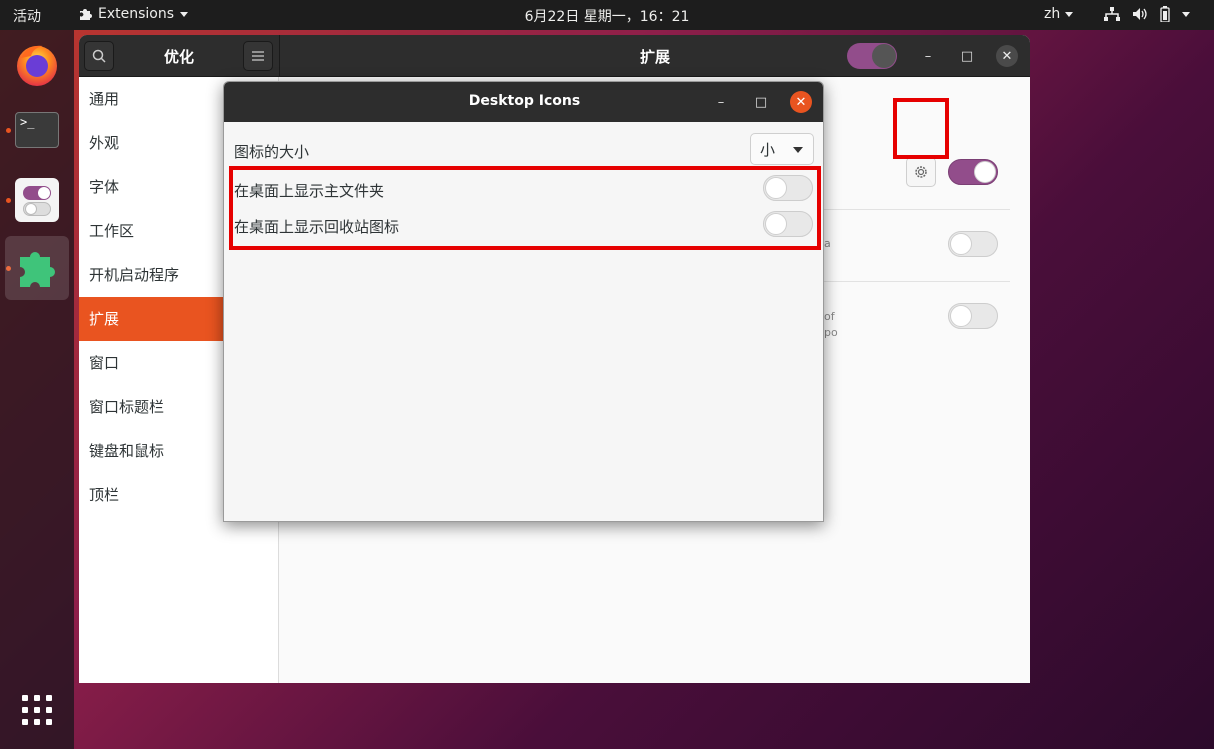 The height and width of the screenshot is (749, 1214). What do you see at coordinates (788, 224) in the screenshot?
I see `show-trash-toggle` at bounding box center [788, 224].